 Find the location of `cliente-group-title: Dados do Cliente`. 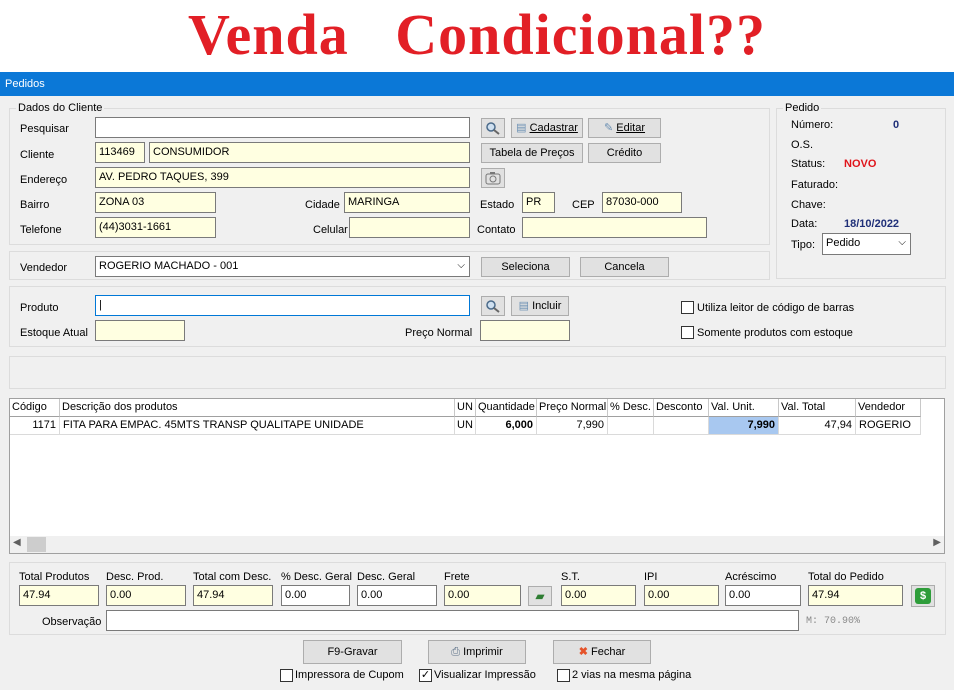

cliente-group-title: Dados do Cliente is located at coordinates (60, 108).